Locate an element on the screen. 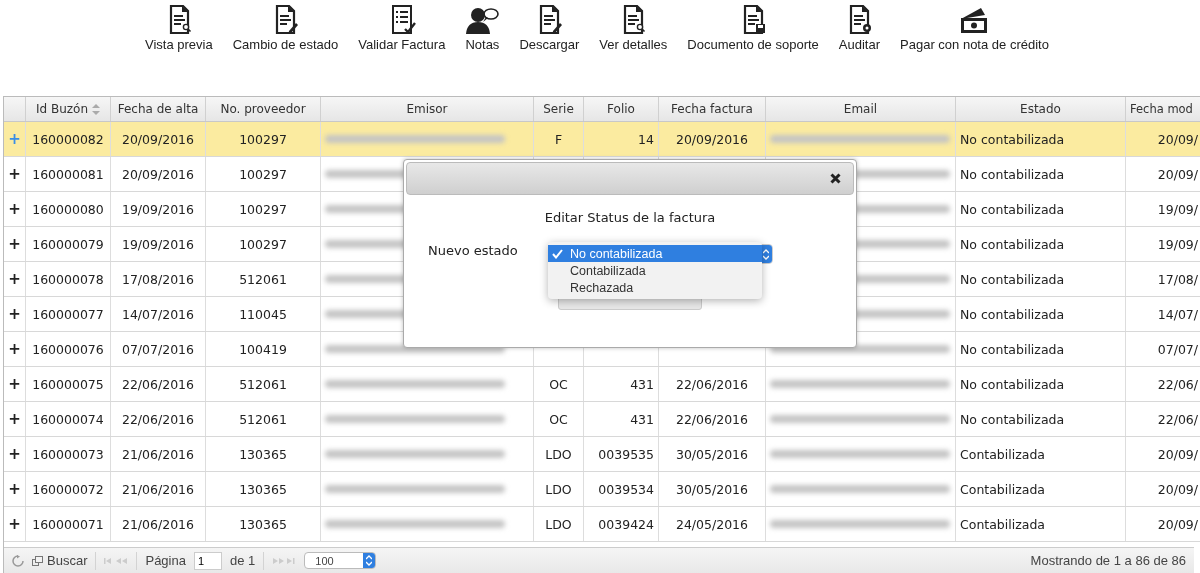 This screenshot has width=1200, height=573. table-cell: 160000081 is located at coordinates (68, 174).